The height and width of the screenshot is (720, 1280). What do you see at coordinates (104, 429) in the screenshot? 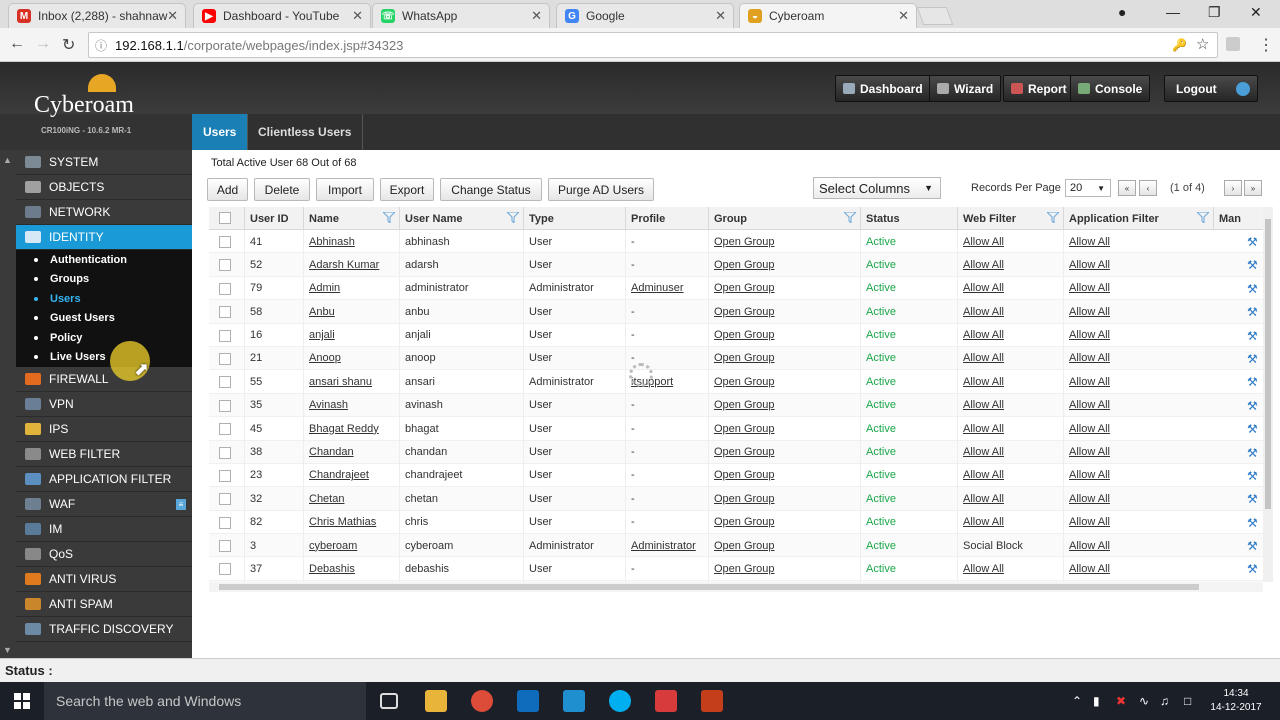
I see `sidebar-item-ips: IPS` at bounding box center [104, 429].